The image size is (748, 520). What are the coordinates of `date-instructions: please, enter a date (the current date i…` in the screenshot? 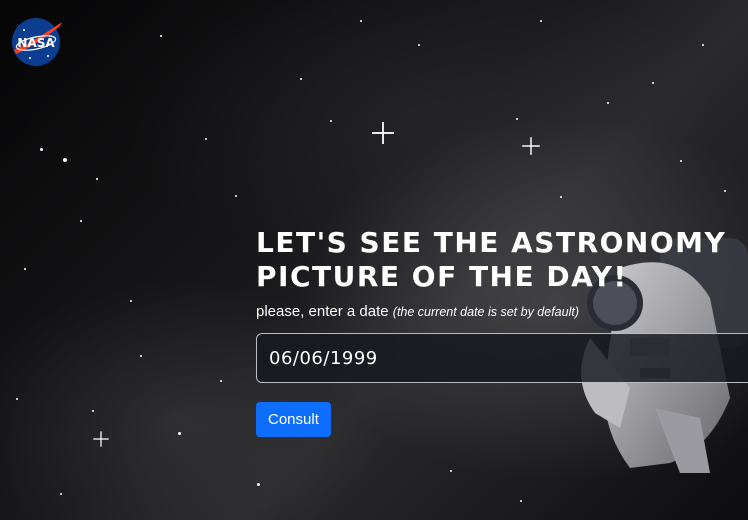 It's located at (502, 312).